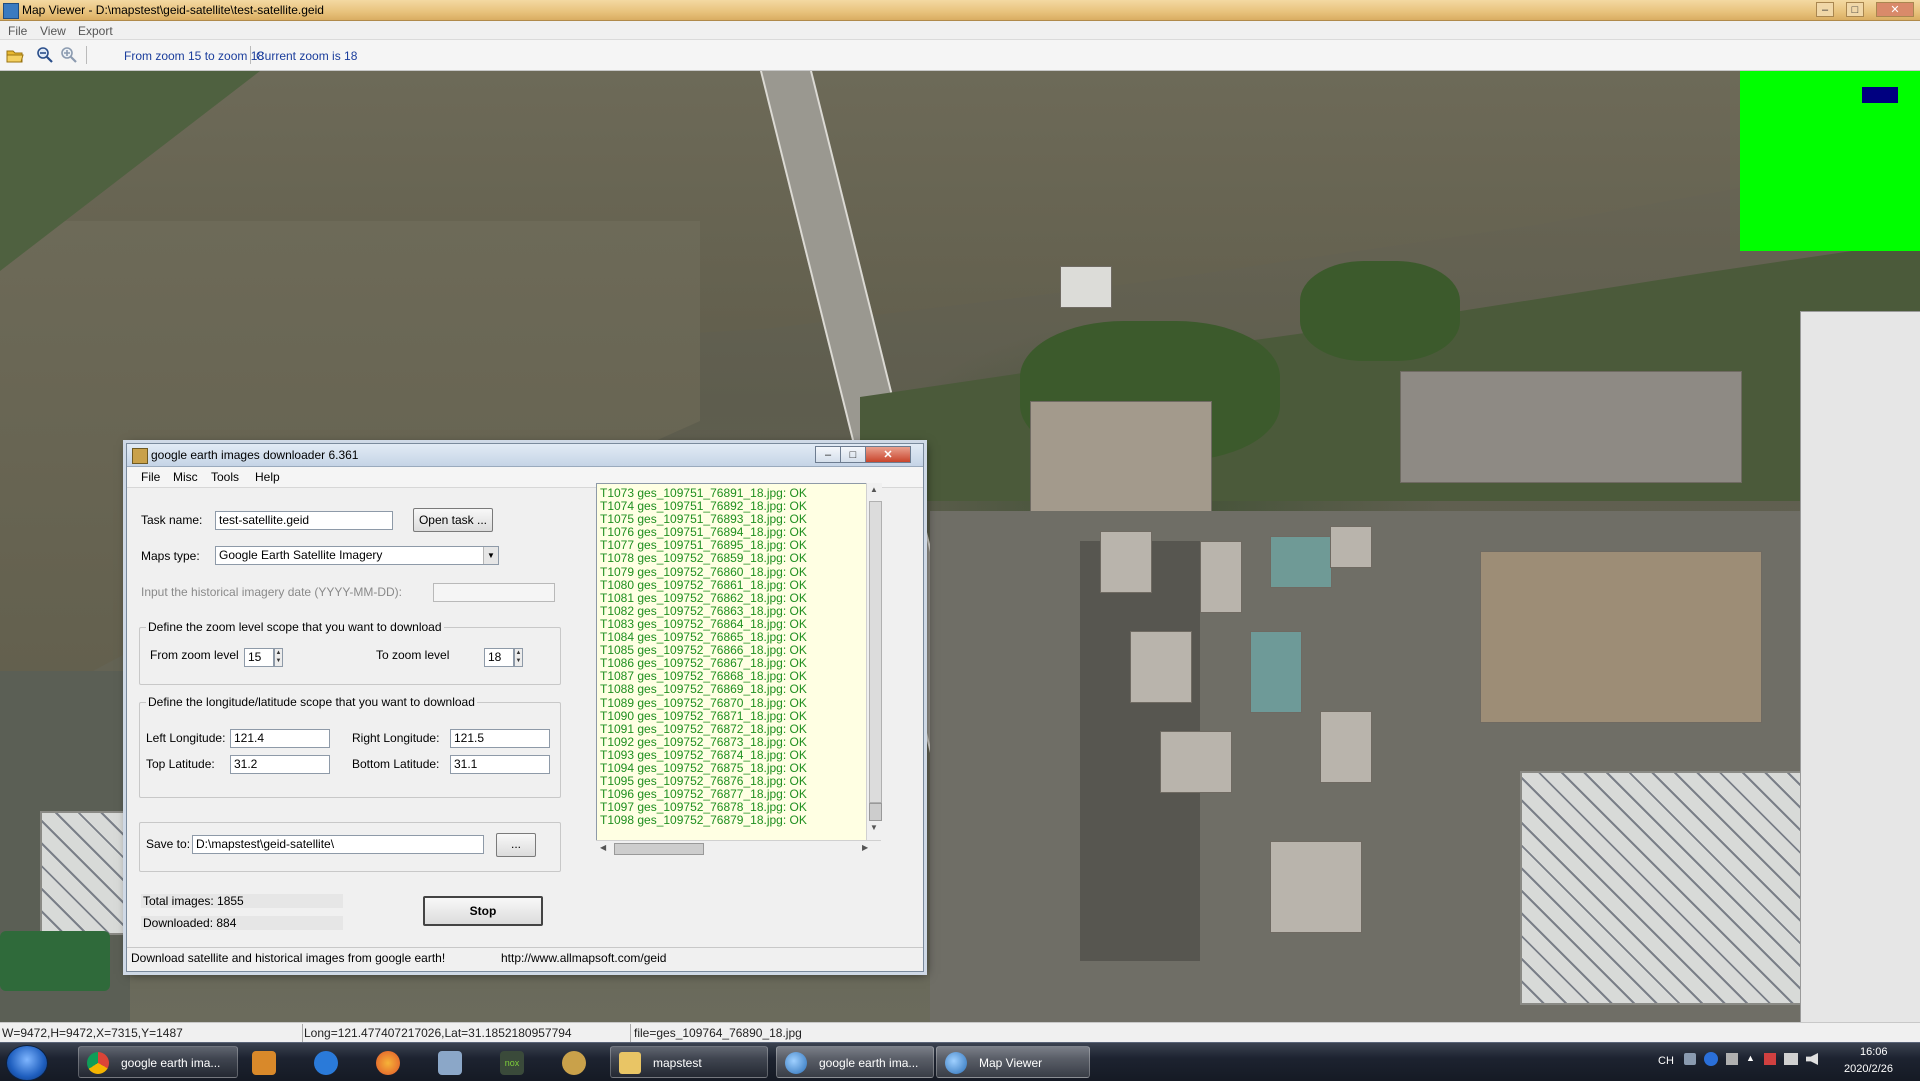 The height and width of the screenshot is (1081, 1920). Describe the element at coordinates (45, 55) in the screenshot. I see `zoom-out-icon` at that location.